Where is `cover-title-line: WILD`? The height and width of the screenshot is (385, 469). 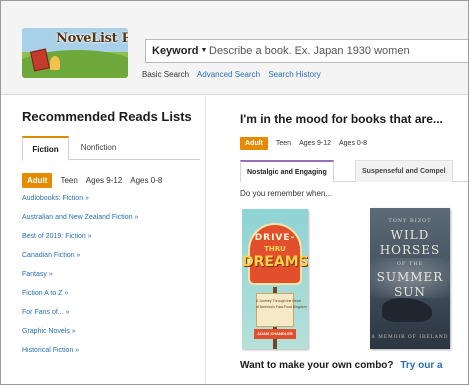 cover-title-line: WILD is located at coordinates (410, 235).